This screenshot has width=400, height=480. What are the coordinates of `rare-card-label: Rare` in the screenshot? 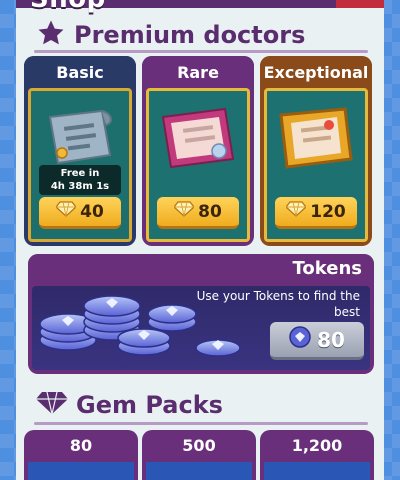 It's located at (198, 72).